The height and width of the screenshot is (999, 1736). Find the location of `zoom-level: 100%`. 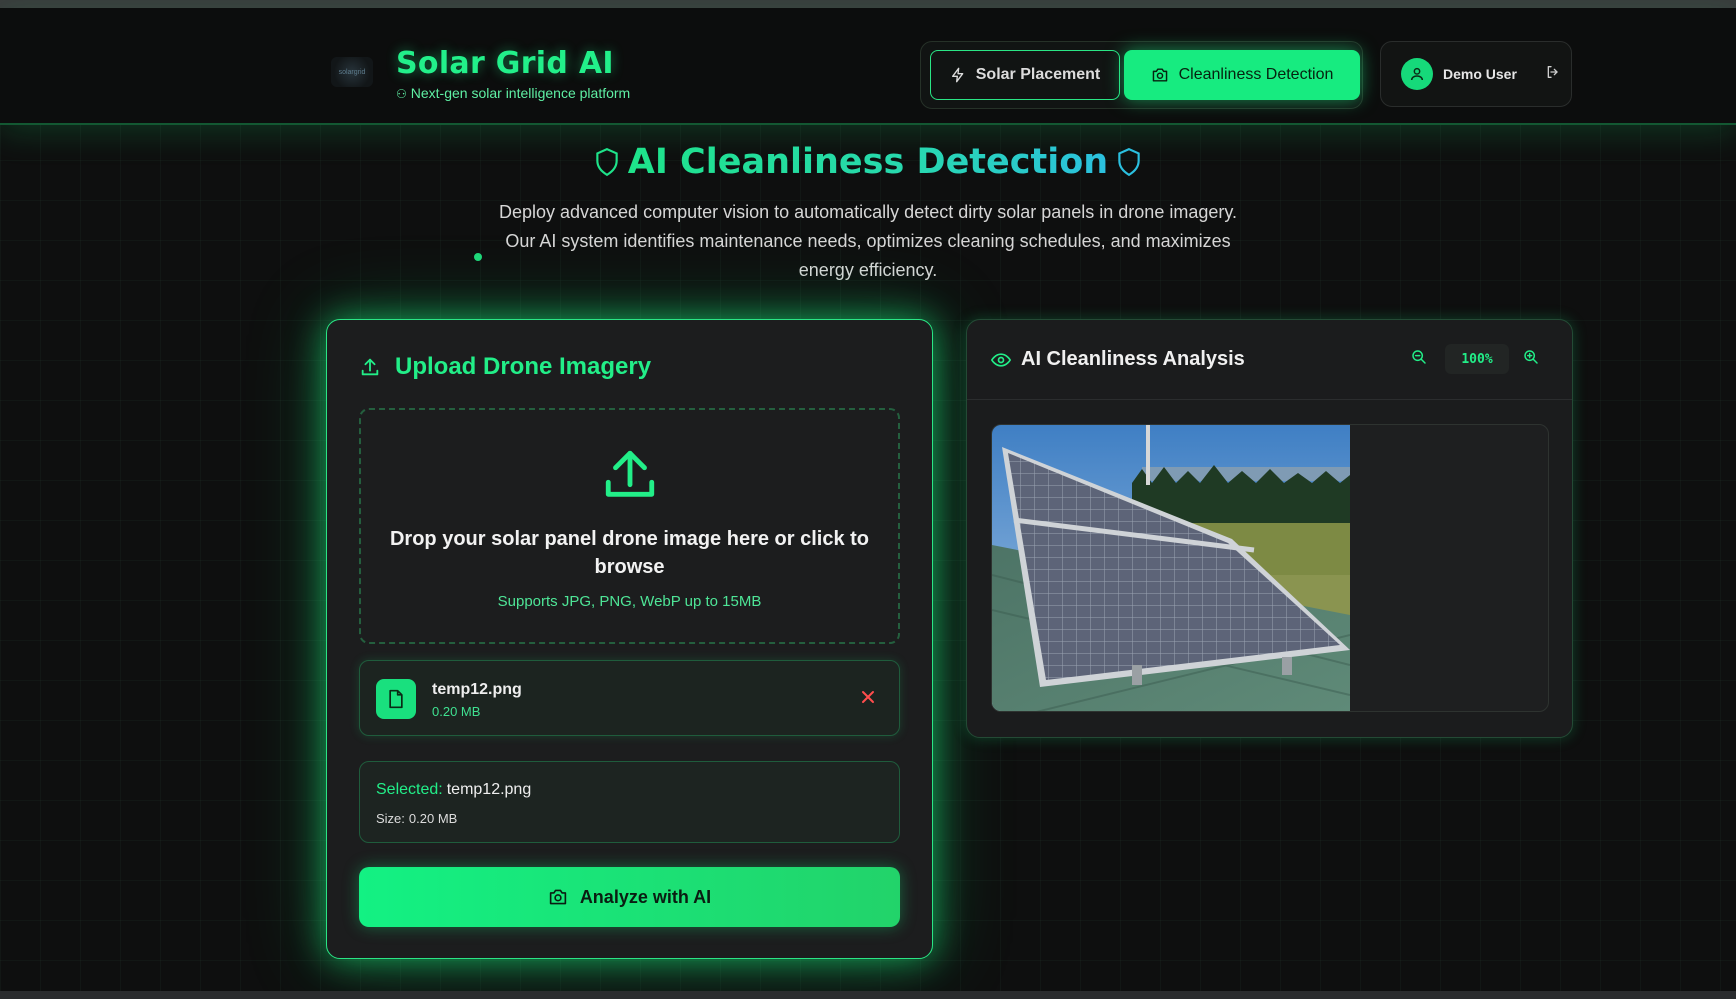

zoom-level: 100% is located at coordinates (1477, 359).